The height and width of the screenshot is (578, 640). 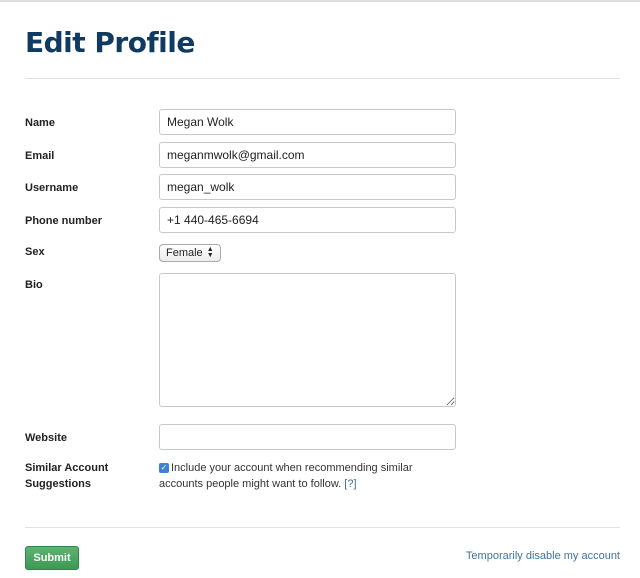 I want to click on sex-label: Sex, so click(x=35, y=252).